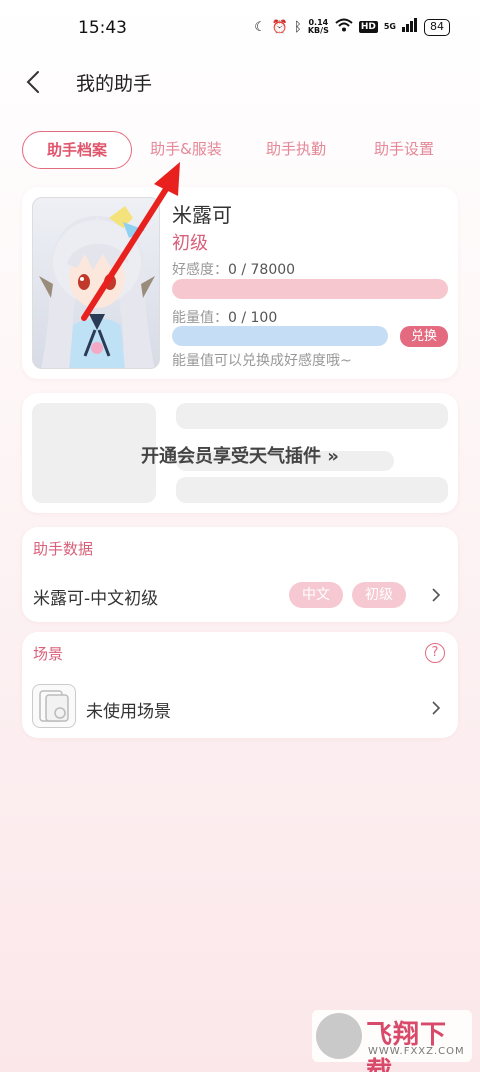 This screenshot has height=1072, width=480. I want to click on signal-bars-icon, so click(410, 27).